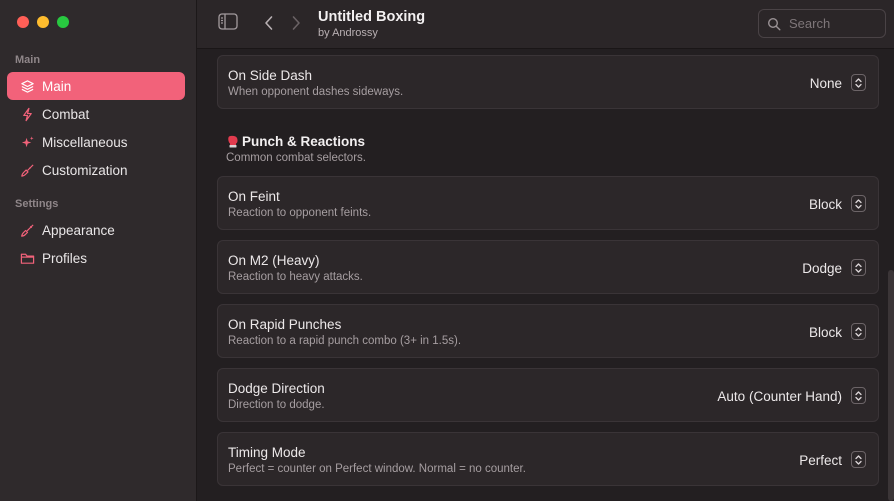 The height and width of the screenshot is (501, 894). What do you see at coordinates (270, 75) in the screenshot?
I see `setting-title: On Side Dash` at bounding box center [270, 75].